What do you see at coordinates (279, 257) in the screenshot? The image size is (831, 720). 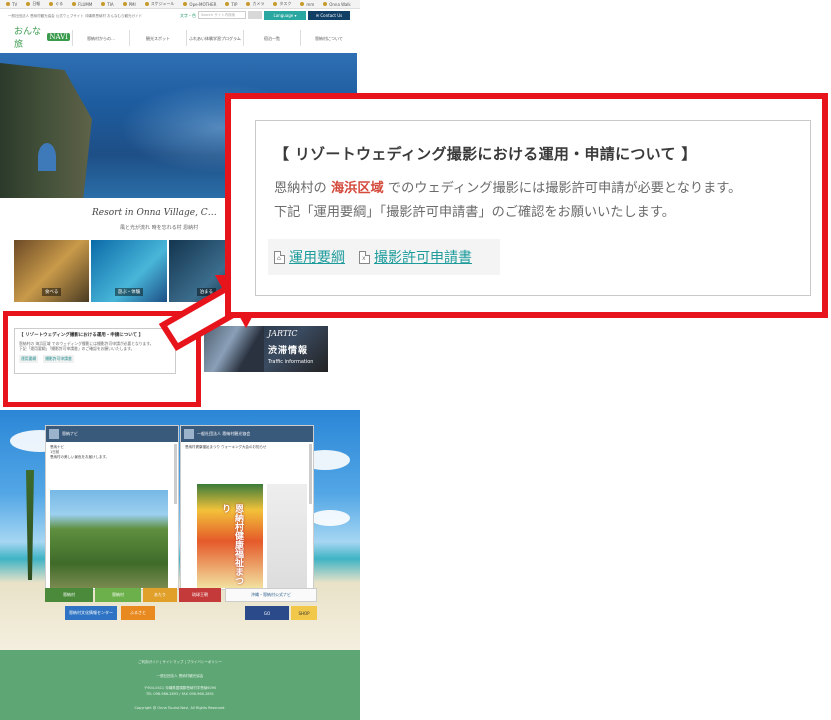 I see `pdf-file-icon: ⌂` at bounding box center [279, 257].